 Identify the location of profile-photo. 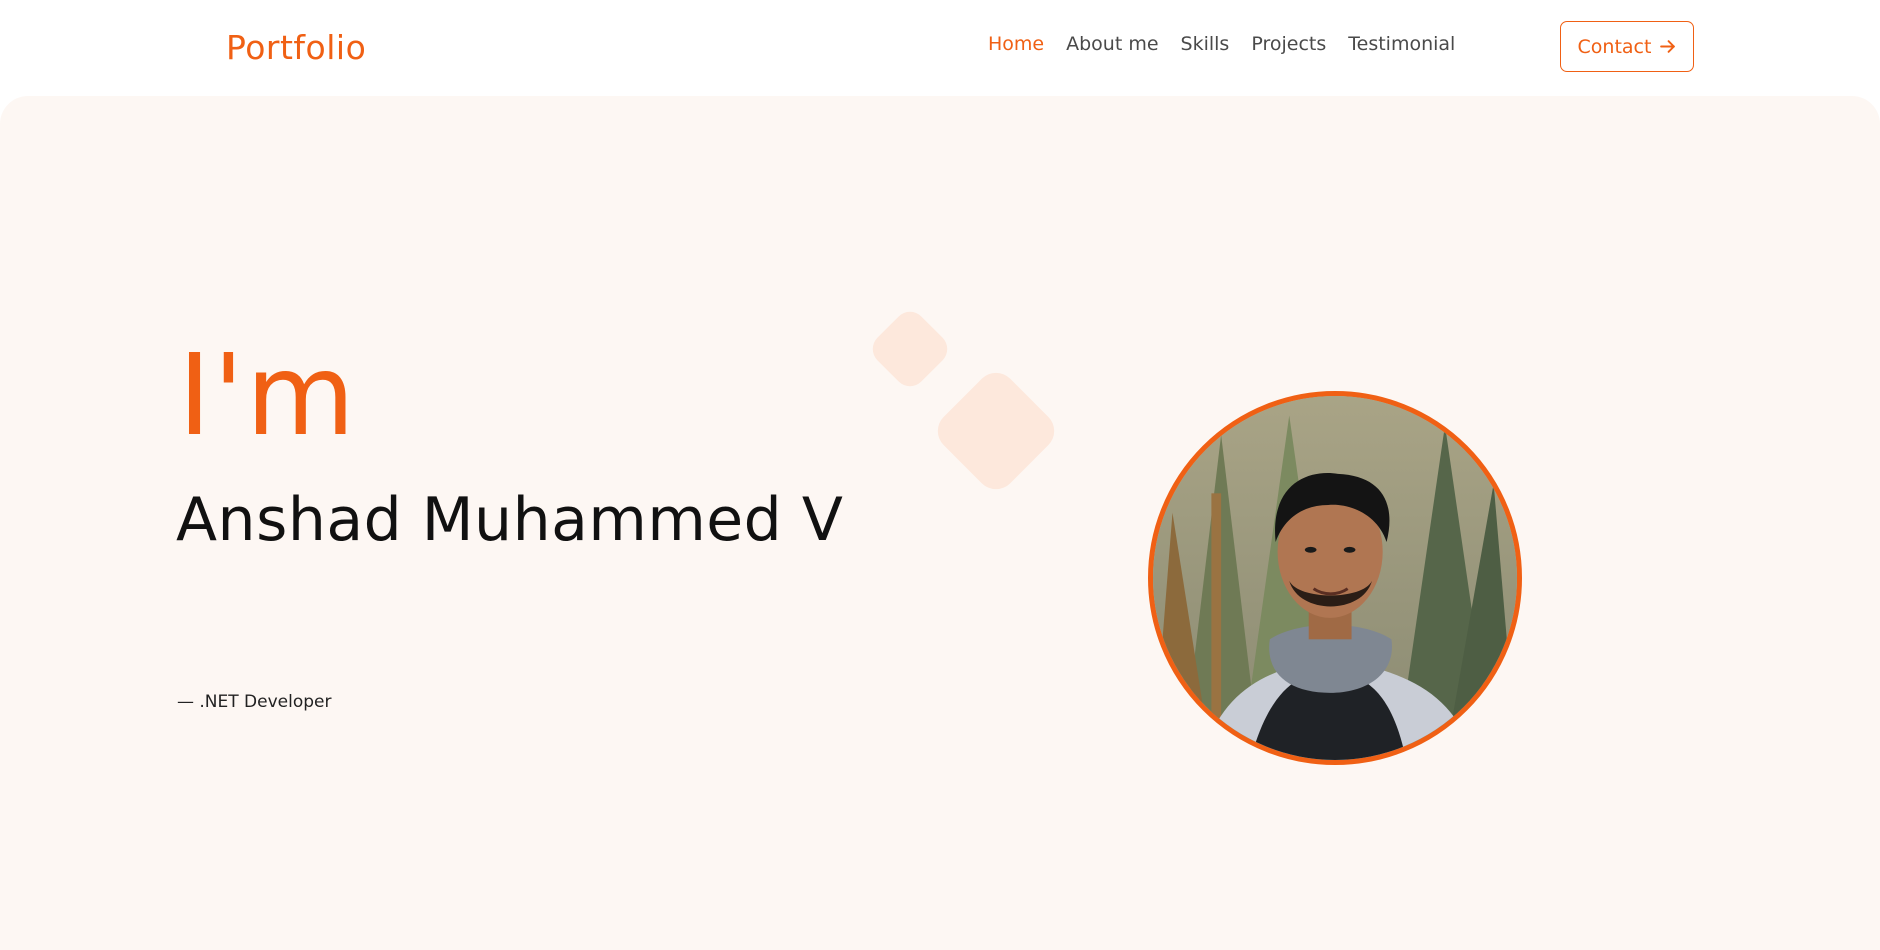
(1335, 578).